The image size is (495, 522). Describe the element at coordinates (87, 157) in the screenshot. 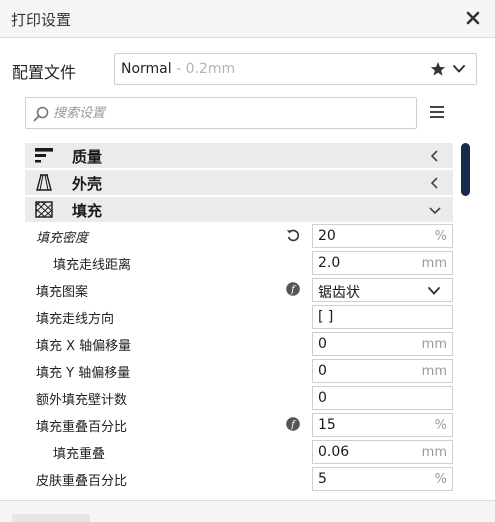

I see `section-label: 质量` at that location.